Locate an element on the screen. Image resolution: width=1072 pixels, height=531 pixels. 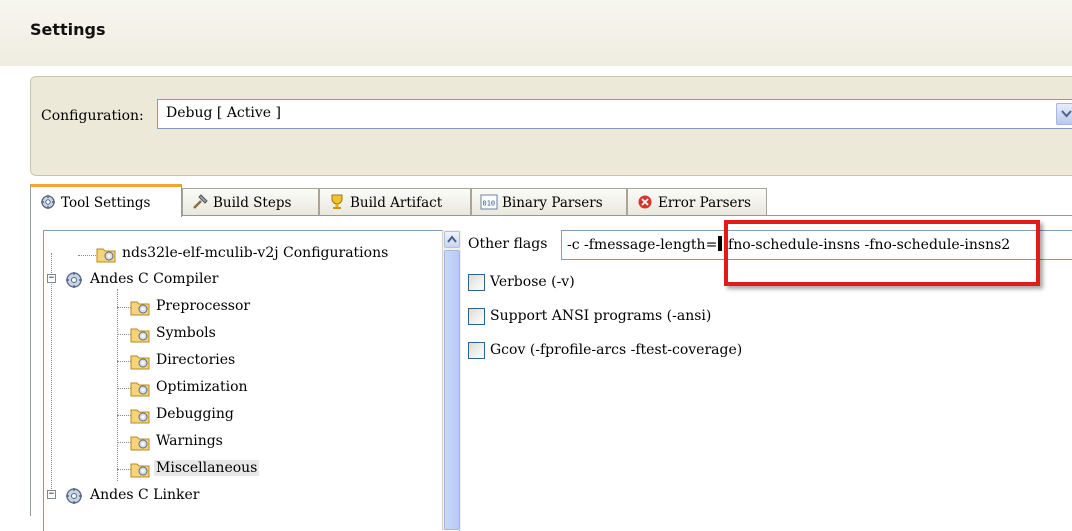
tab-build-artifact: Build Artifact is located at coordinates (395, 202).